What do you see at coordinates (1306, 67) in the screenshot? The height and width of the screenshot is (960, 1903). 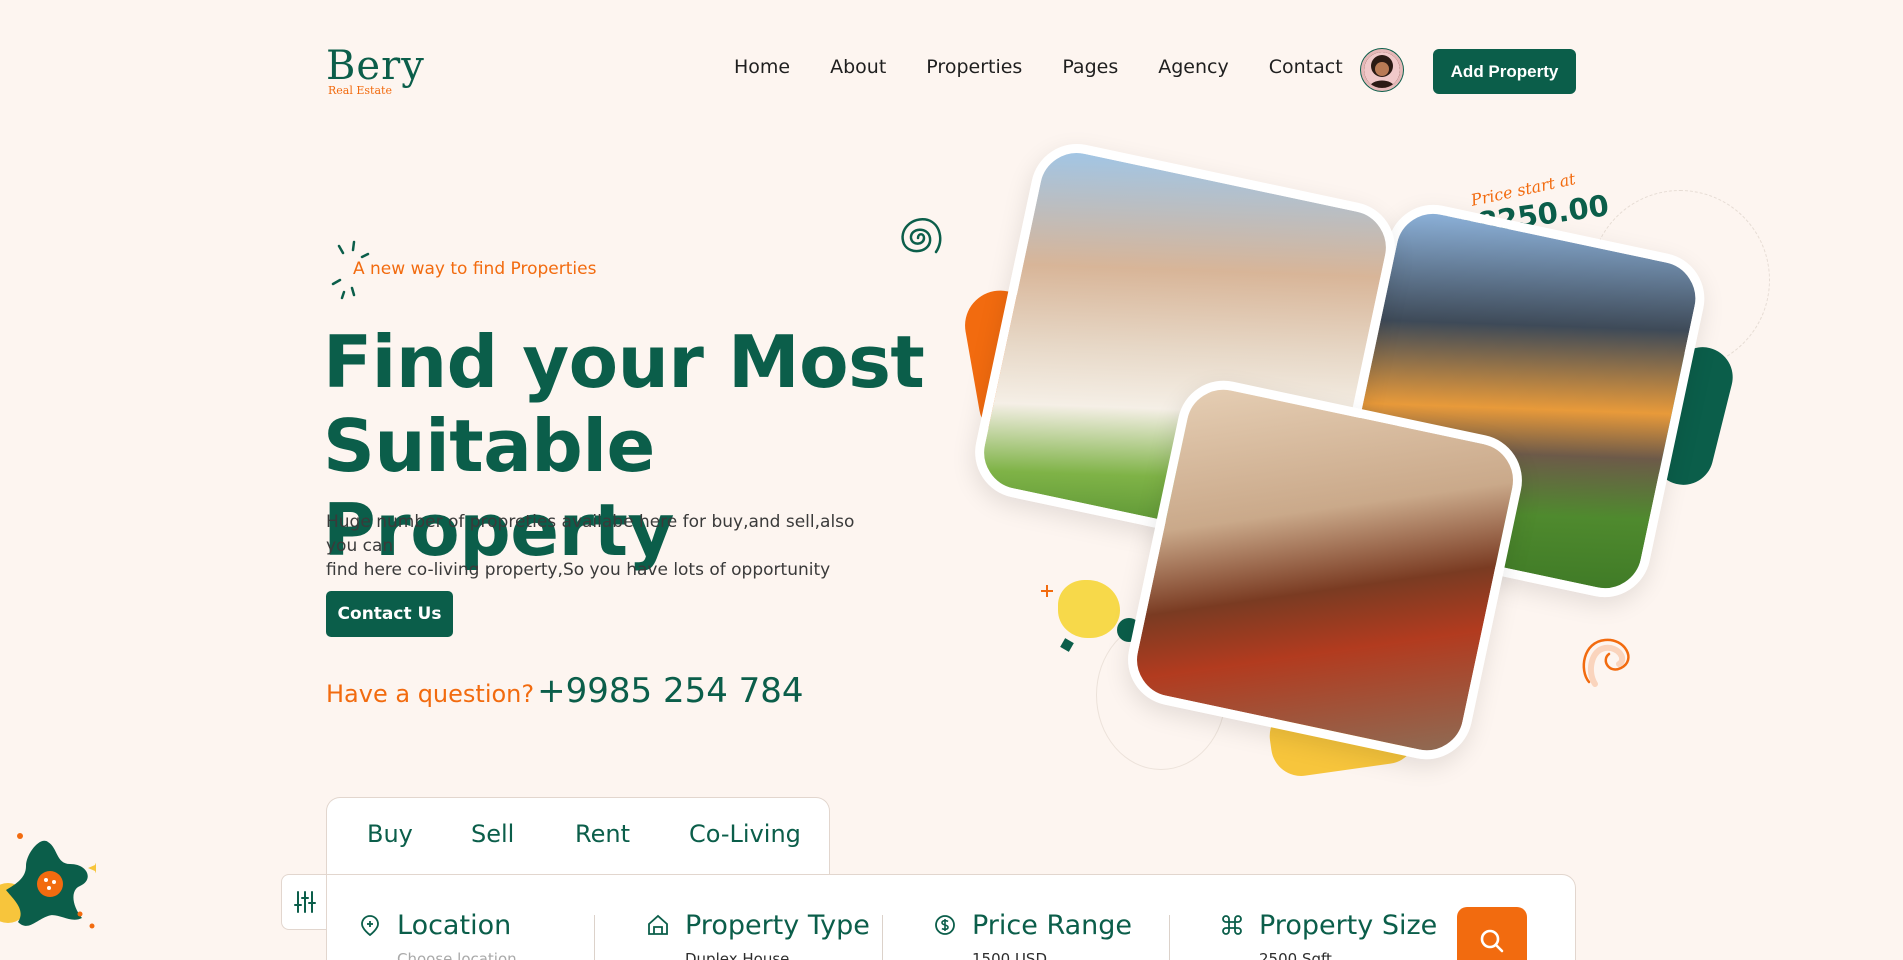 I see `nav-contact: Contact` at bounding box center [1306, 67].